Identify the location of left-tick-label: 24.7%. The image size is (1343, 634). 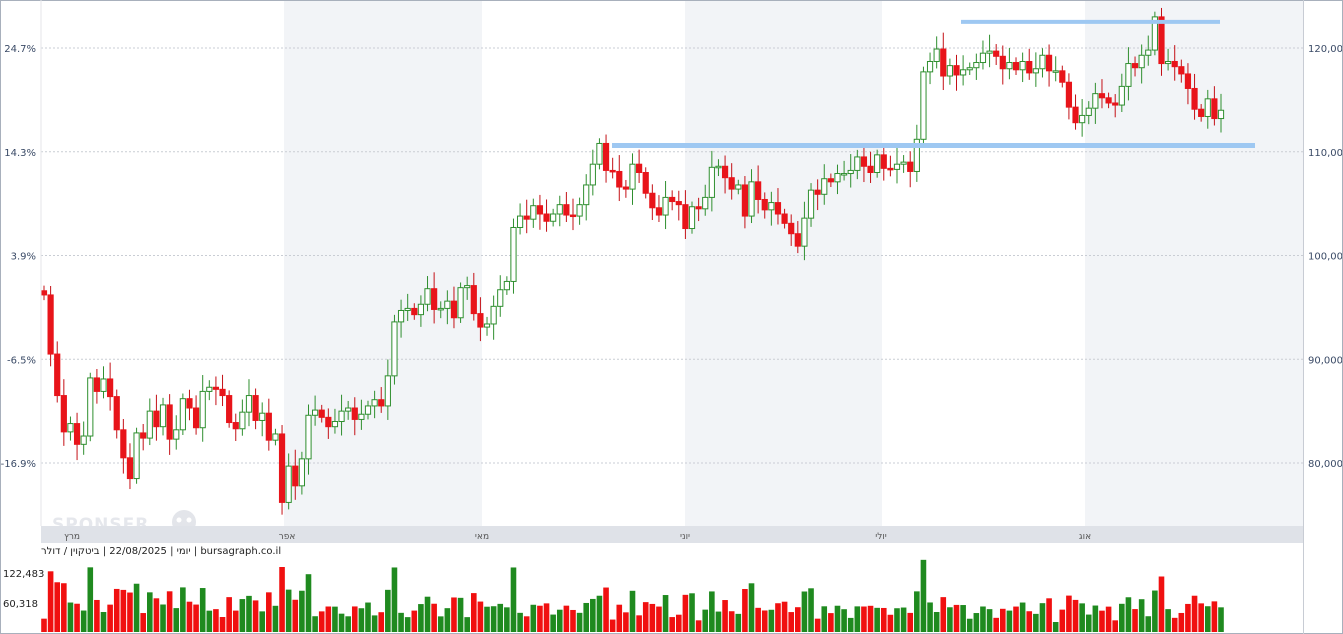
(20, 49).